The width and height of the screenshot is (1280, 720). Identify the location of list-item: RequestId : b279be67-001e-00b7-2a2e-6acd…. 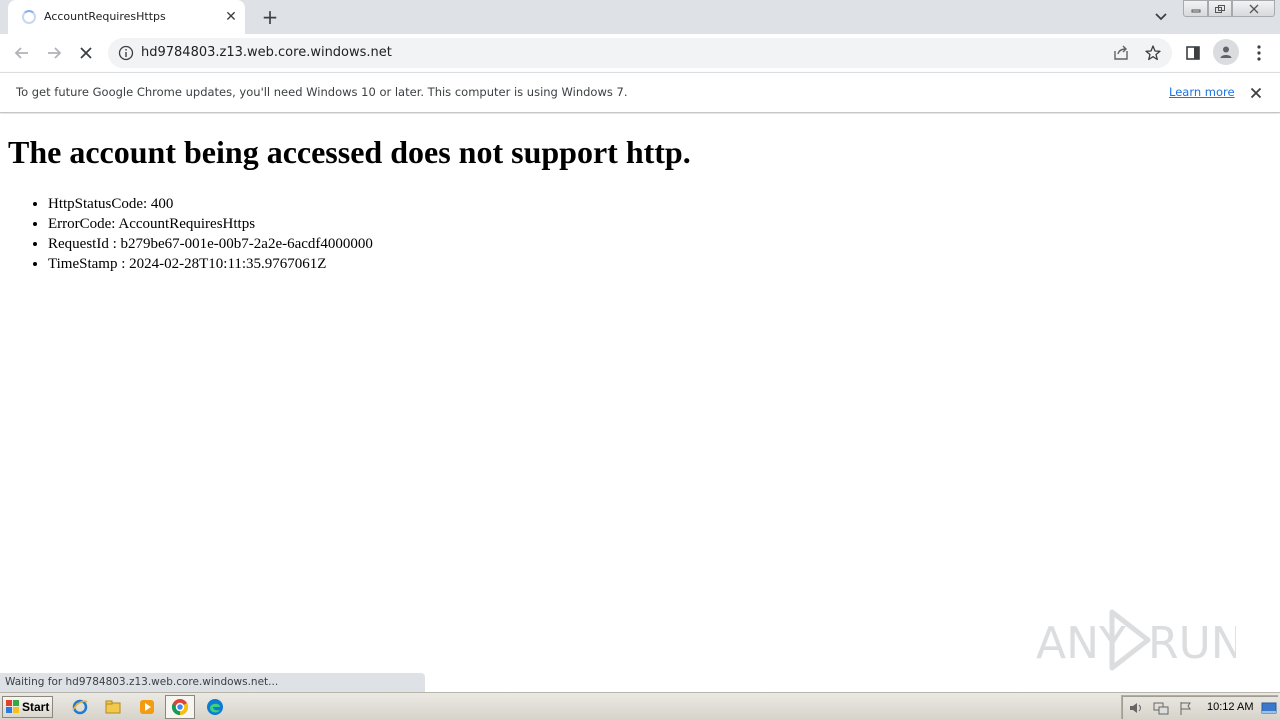
(210, 244).